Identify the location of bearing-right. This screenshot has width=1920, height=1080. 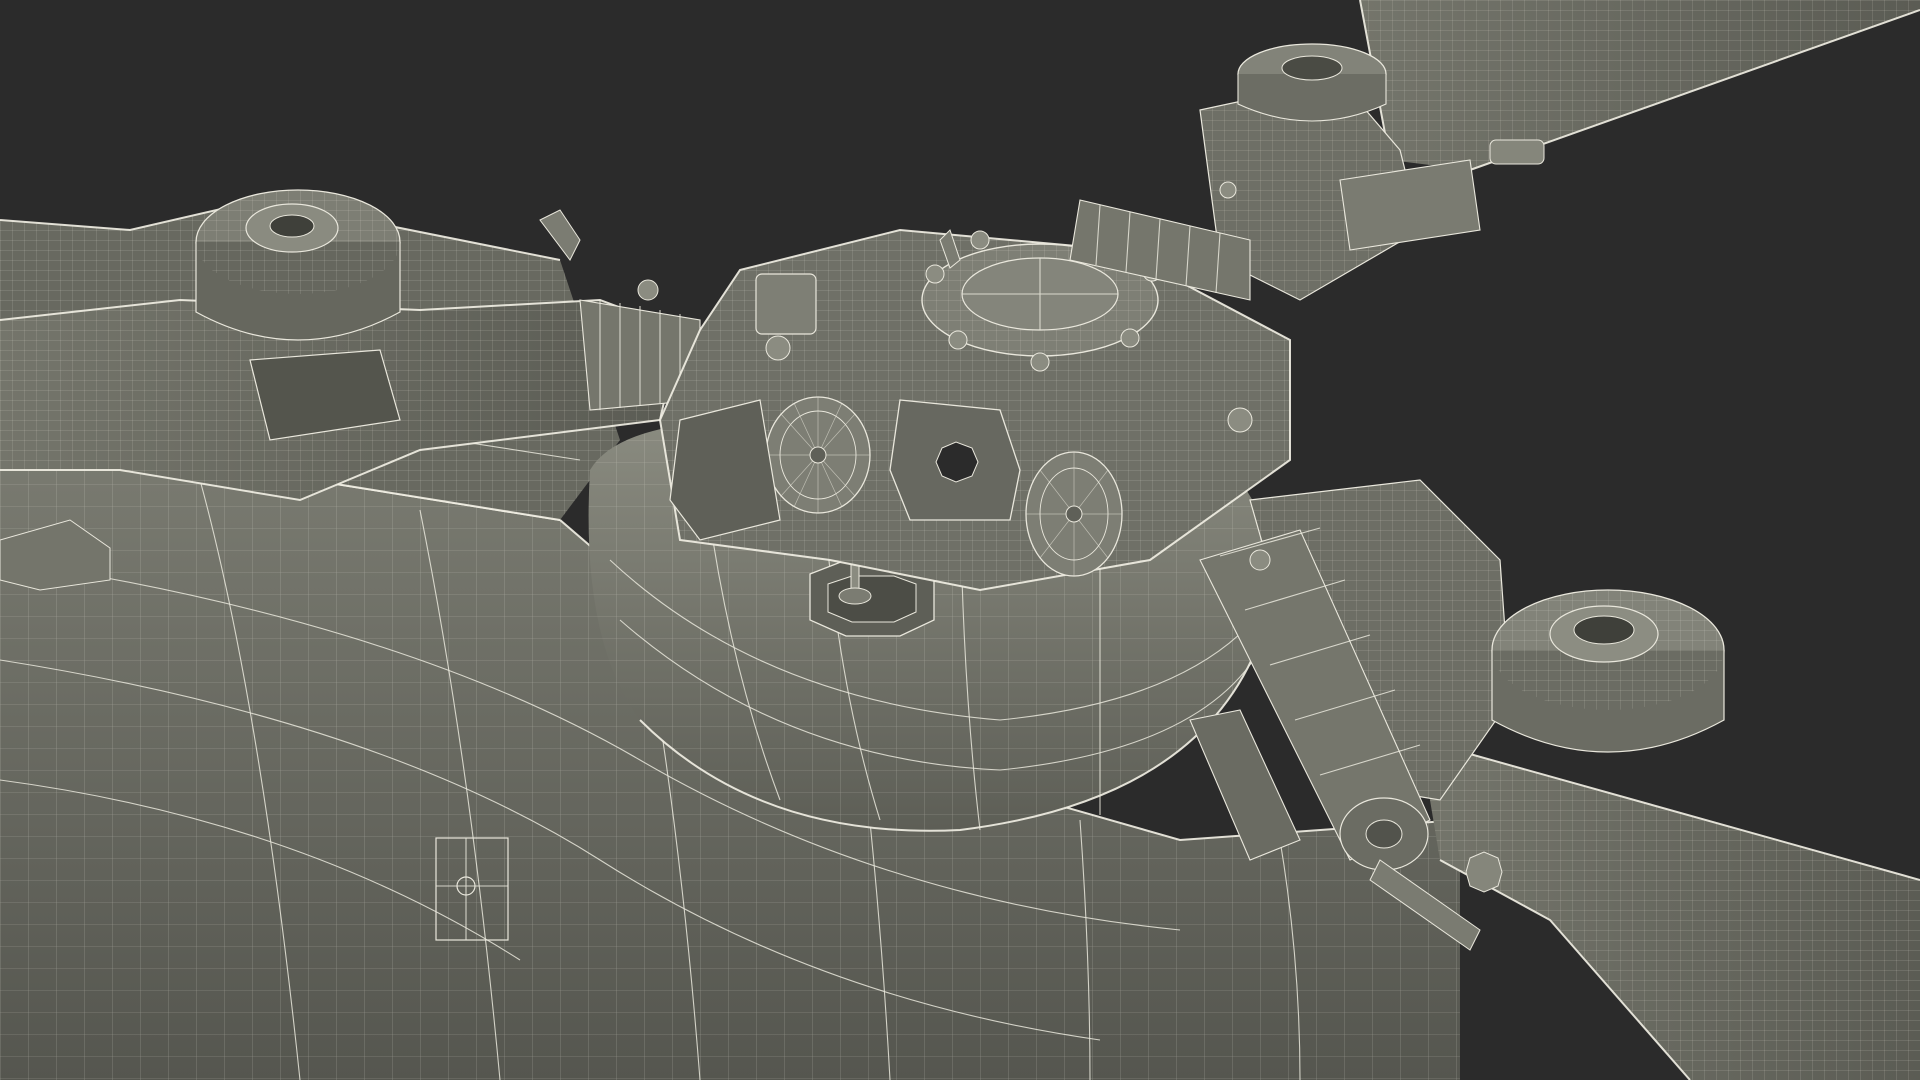
(1074, 514).